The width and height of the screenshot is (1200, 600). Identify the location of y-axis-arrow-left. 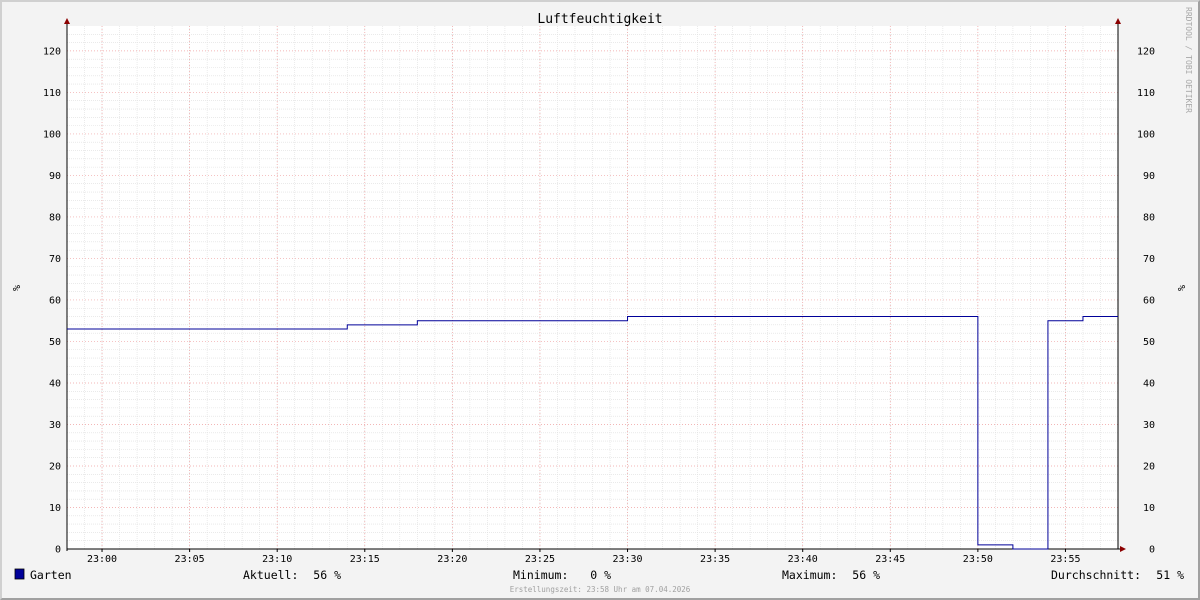
(67, 21).